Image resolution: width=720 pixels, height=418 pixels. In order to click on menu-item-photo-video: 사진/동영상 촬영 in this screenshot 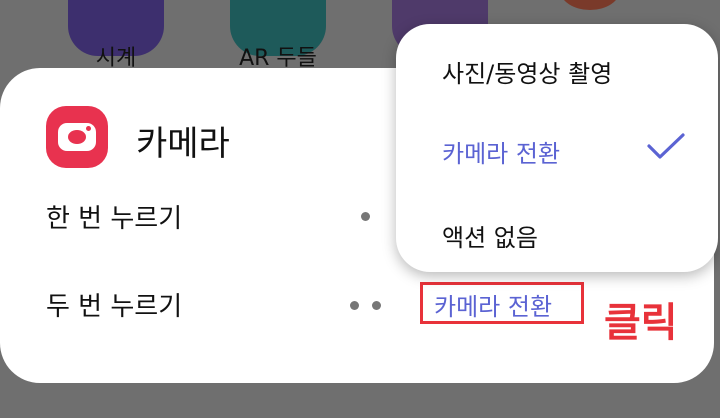, I will do `click(527, 71)`.